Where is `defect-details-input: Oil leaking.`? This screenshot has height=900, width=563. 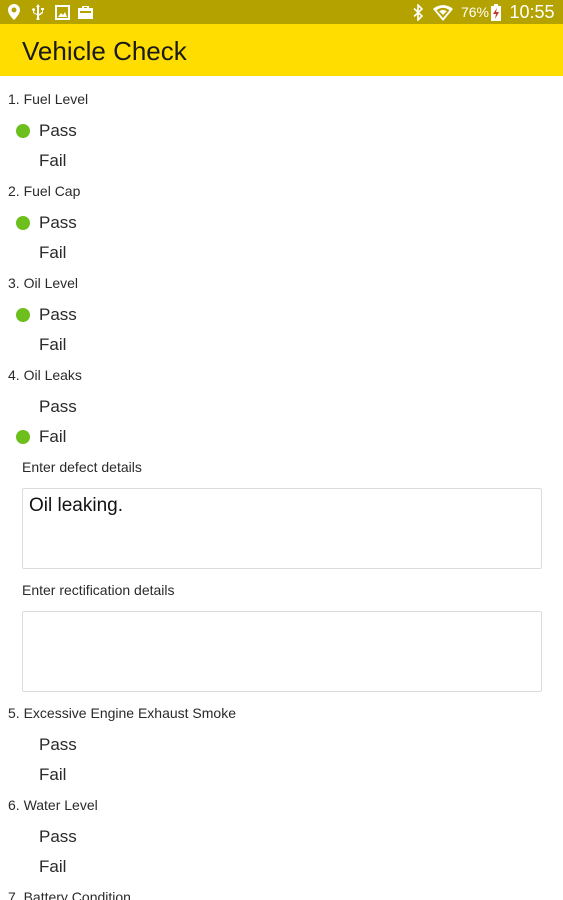 defect-details-input: Oil leaking. is located at coordinates (282, 528).